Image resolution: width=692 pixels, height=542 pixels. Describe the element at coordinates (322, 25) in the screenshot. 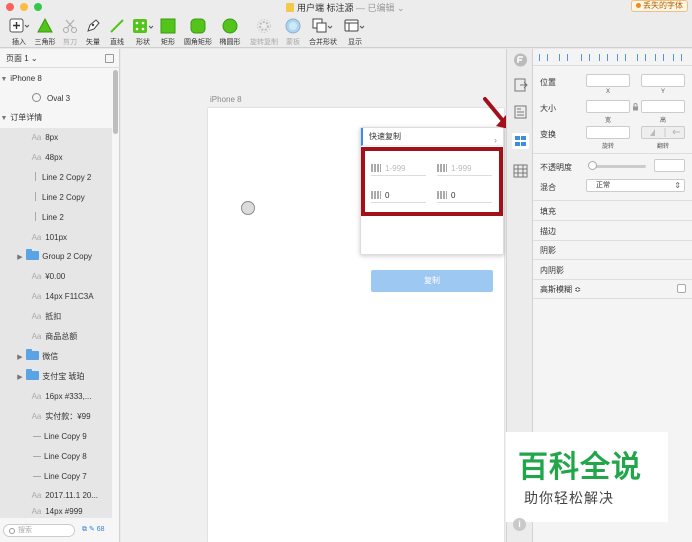

I see `combine-shape-icon` at that location.